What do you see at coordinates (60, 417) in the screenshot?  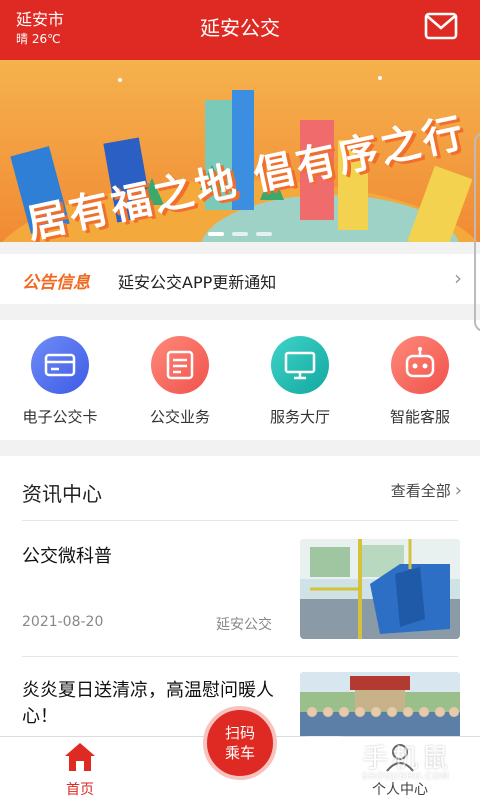 I see `quick-action-label: 电子公交卡` at bounding box center [60, 417].